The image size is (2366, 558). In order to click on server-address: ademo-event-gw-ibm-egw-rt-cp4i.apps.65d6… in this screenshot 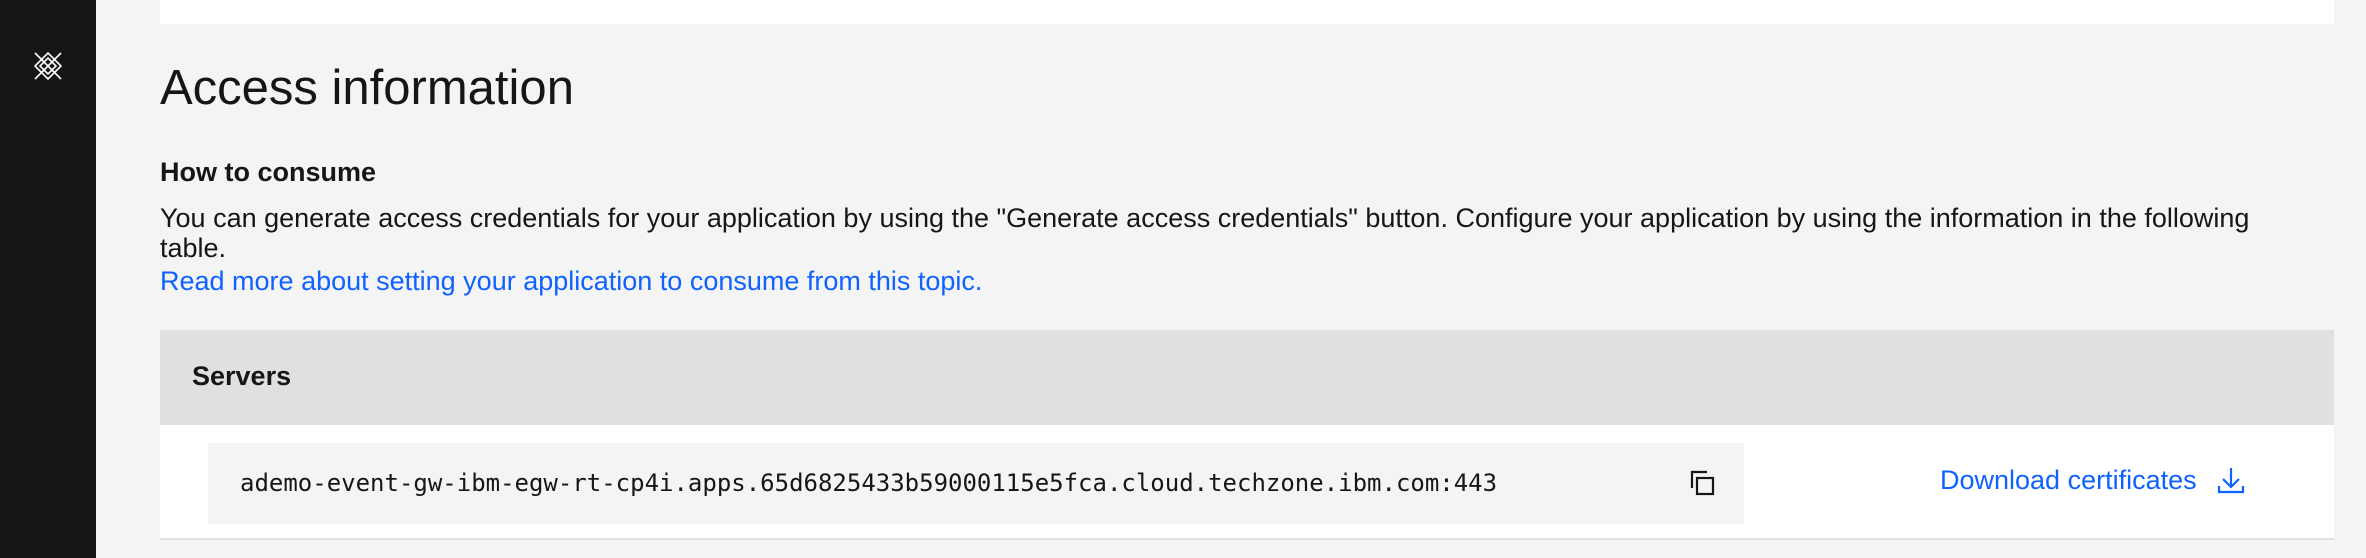, I will do `click(869, 483)`.